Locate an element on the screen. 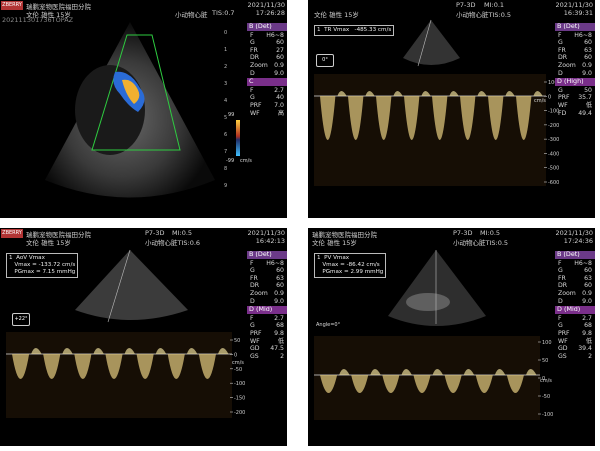  param-value: 68 is located at coordinates (280, 326).